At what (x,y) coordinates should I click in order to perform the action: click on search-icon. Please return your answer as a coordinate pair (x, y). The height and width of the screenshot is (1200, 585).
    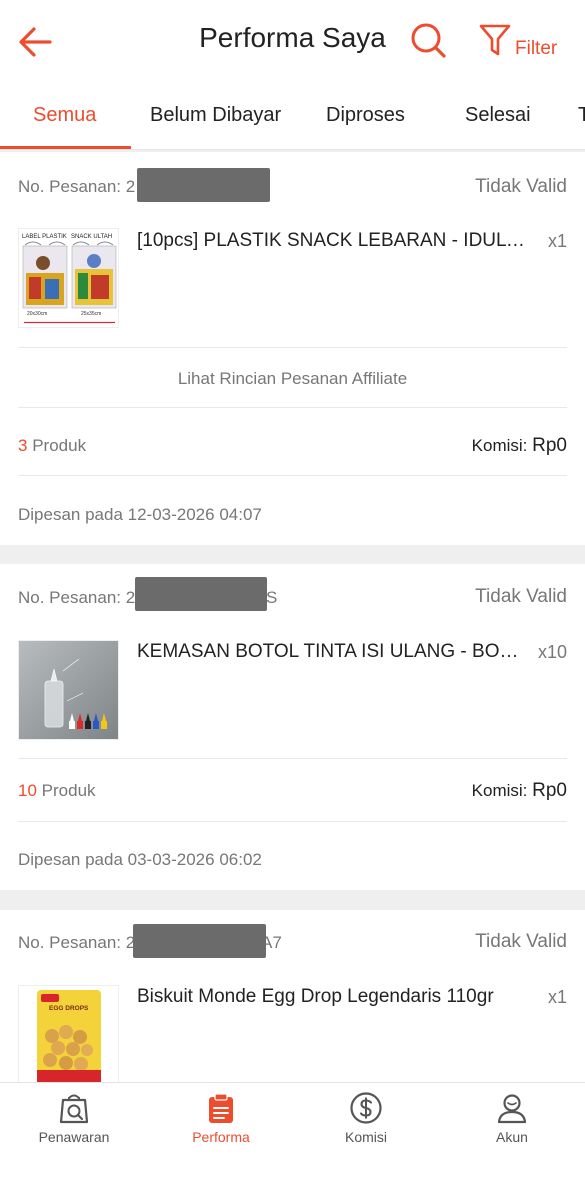
    Looking at the image, I should click on (428, 40).